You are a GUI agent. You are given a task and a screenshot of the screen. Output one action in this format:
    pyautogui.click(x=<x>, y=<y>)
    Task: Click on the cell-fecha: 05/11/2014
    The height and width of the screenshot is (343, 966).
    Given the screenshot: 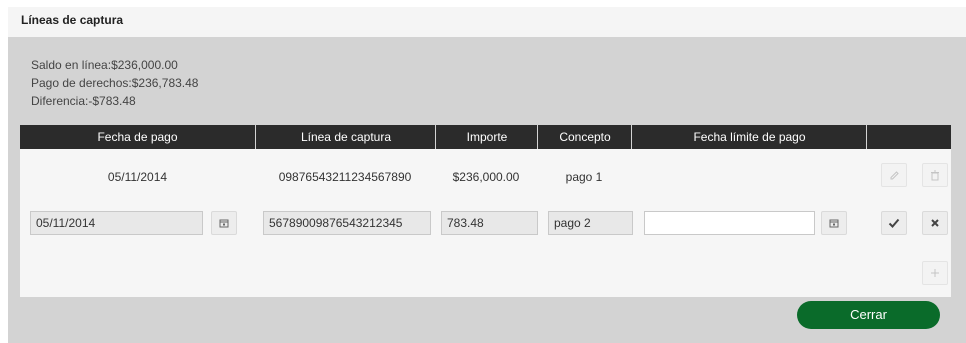 What is the action you would take?
    pyautogui.click(x=137, y=177)
    